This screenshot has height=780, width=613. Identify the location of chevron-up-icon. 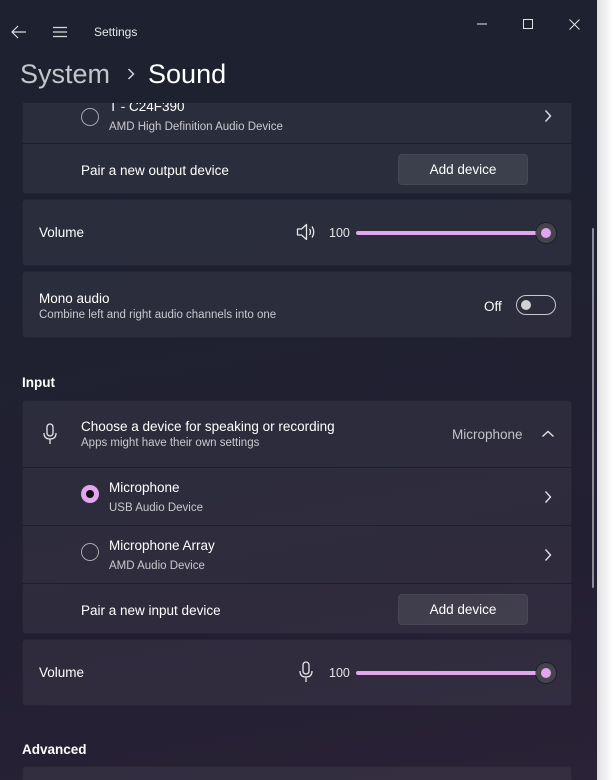
(548, 434).